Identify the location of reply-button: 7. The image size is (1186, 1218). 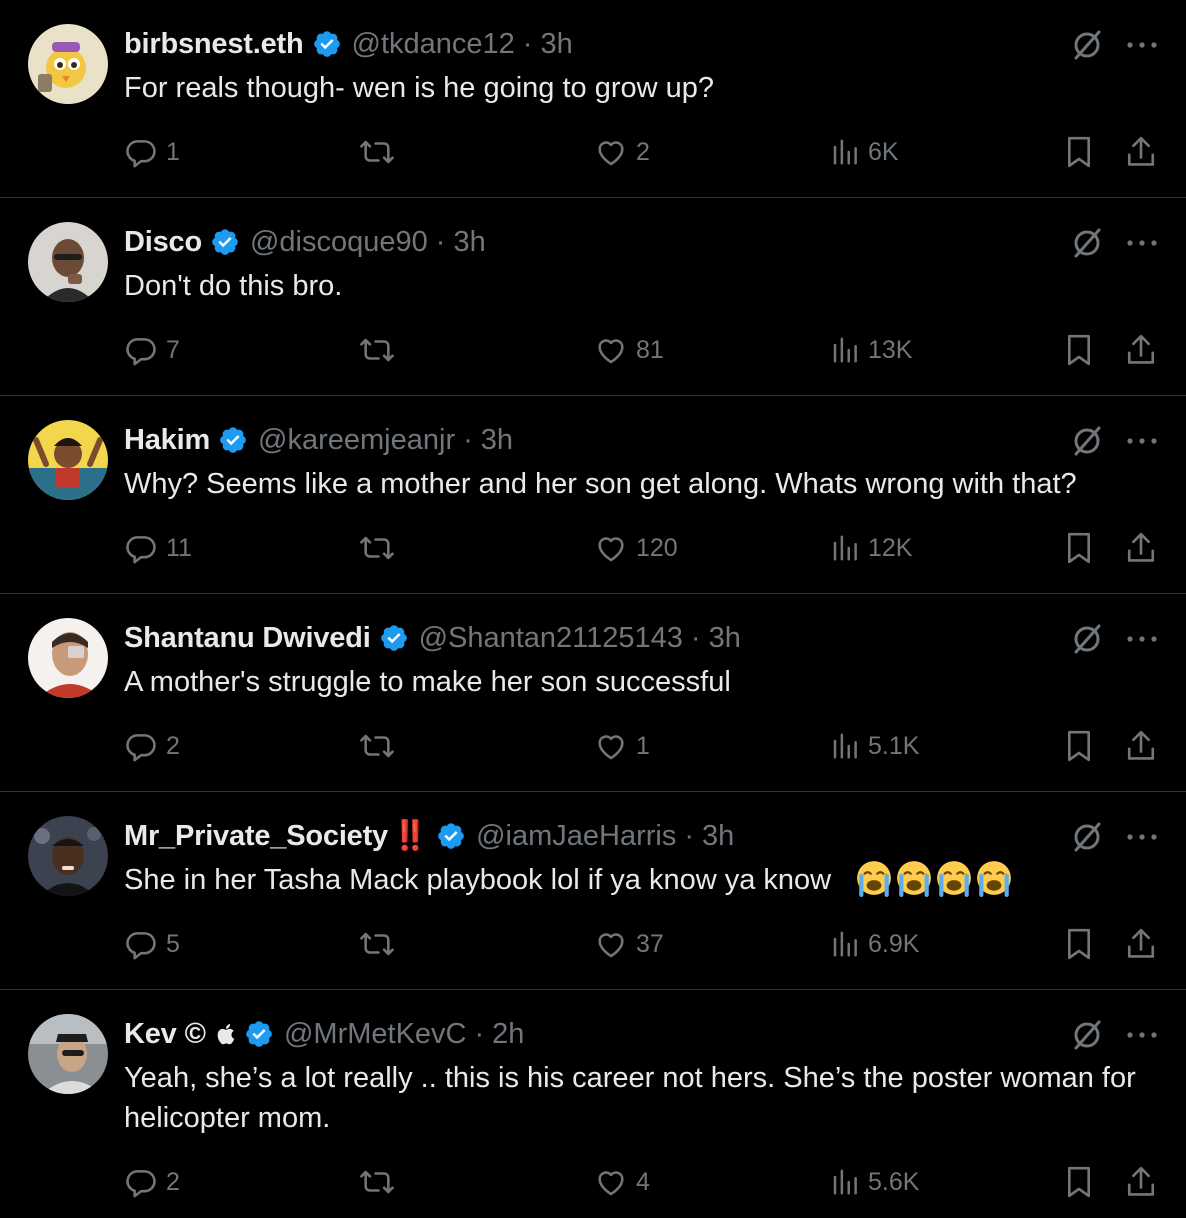
(152, 350).